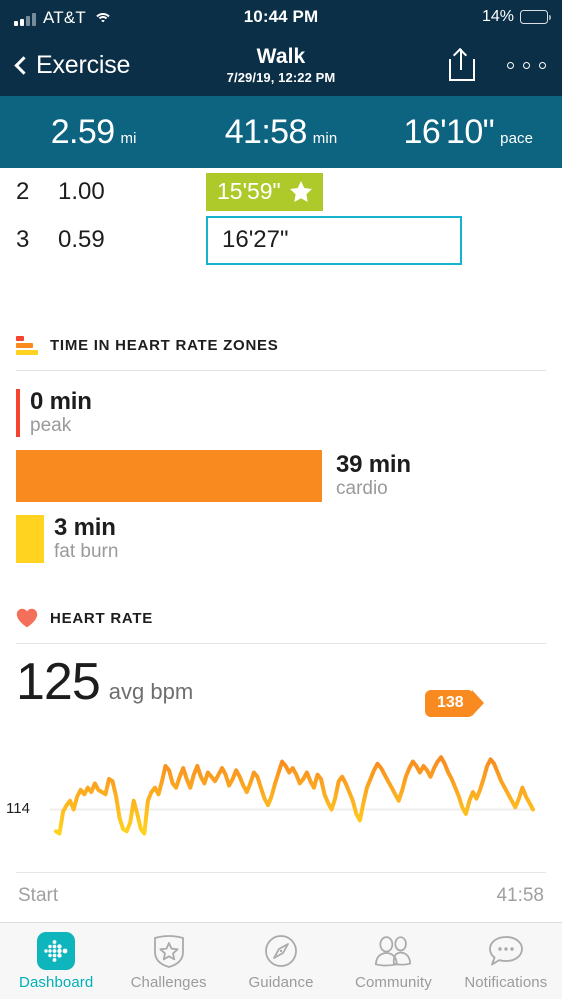 The width and height of the screenshot is (562, 999). I want to click on split-pace-cell: 15'59", so click(376, 192).